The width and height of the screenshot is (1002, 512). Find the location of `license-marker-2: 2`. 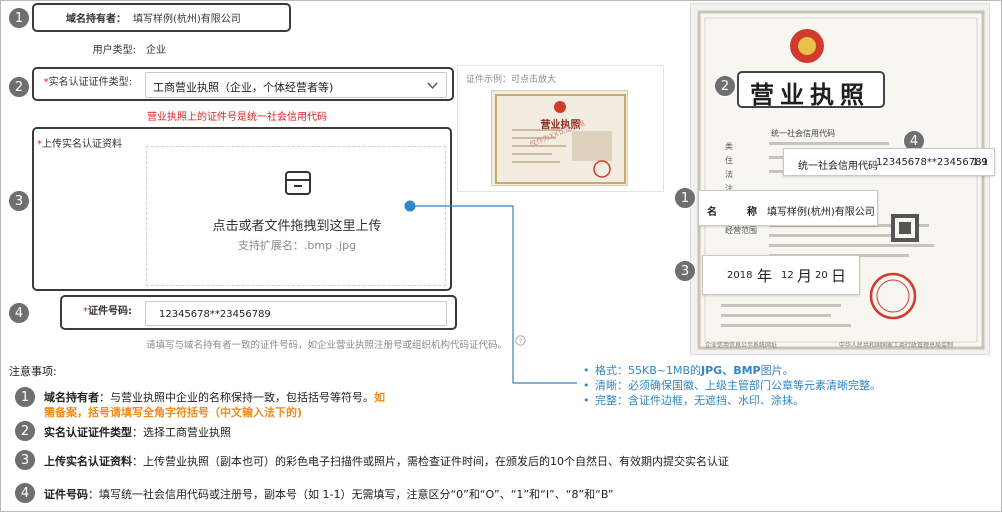

license-marker-2: 2 is located at coordinates (725, 86).